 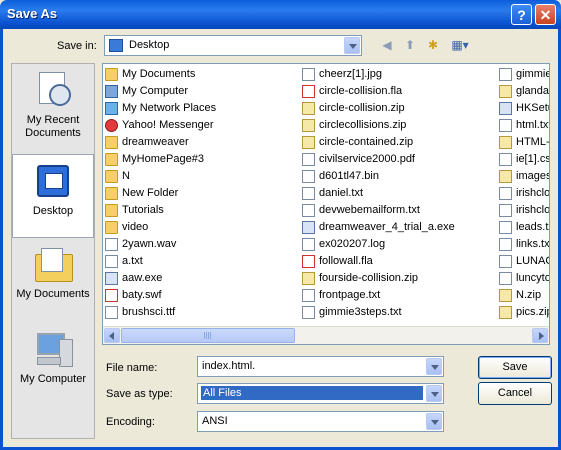 What do you see at coordinates (398, 227) in the screenshot?
I see `list-item: dreamweaver_4_trial_a.exe` at bounding box center [398, 227].